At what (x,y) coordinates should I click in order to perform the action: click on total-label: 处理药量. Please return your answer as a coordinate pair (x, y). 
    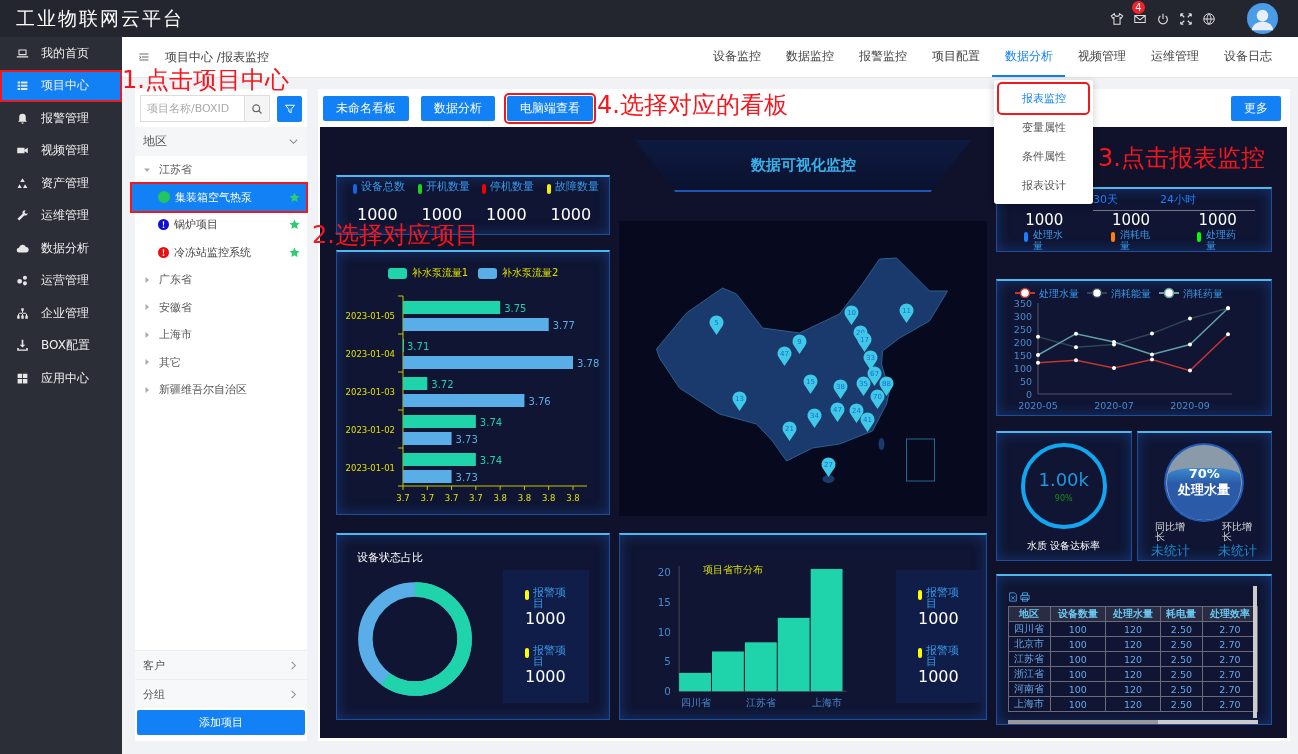
    Looking at the image, I should click on (1222, 240).